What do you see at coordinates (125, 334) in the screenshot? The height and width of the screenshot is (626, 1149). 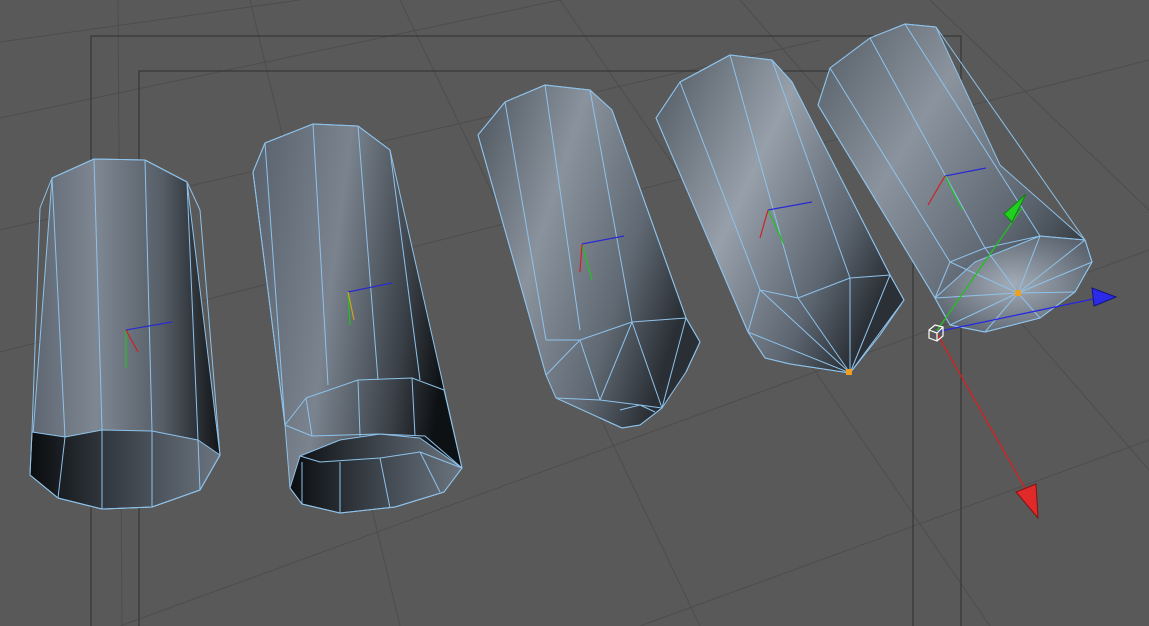 I see `cylinder-plain` at bounding box center [125, 334].